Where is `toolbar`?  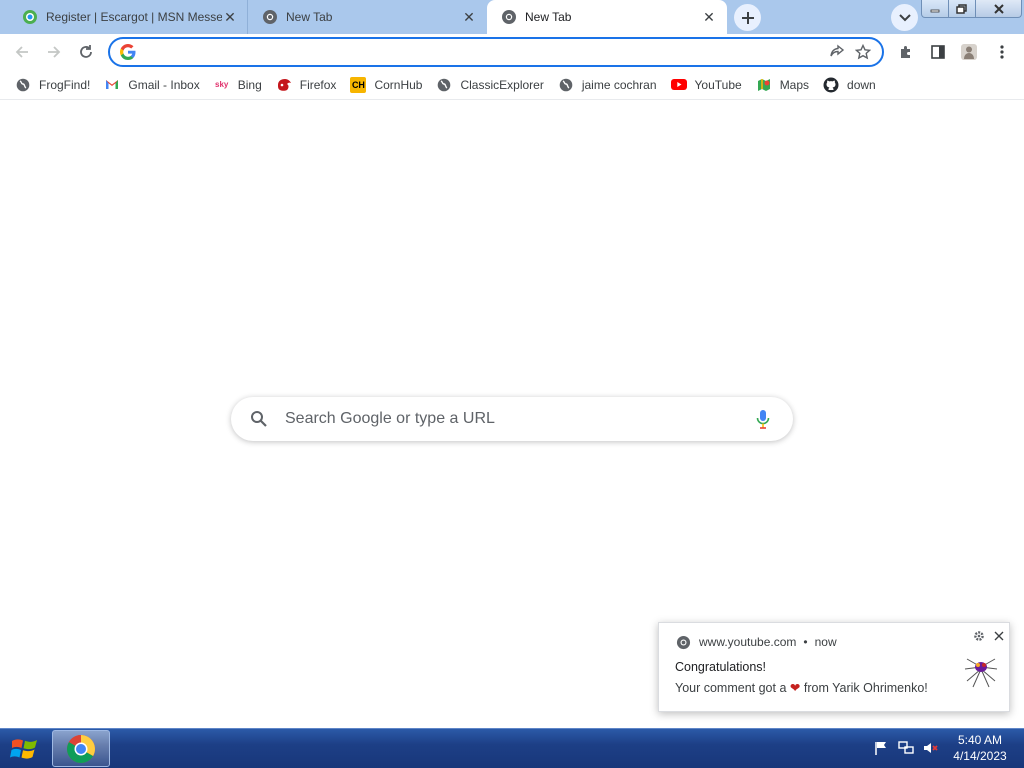
toolbar is located at coordinates (512, 52).